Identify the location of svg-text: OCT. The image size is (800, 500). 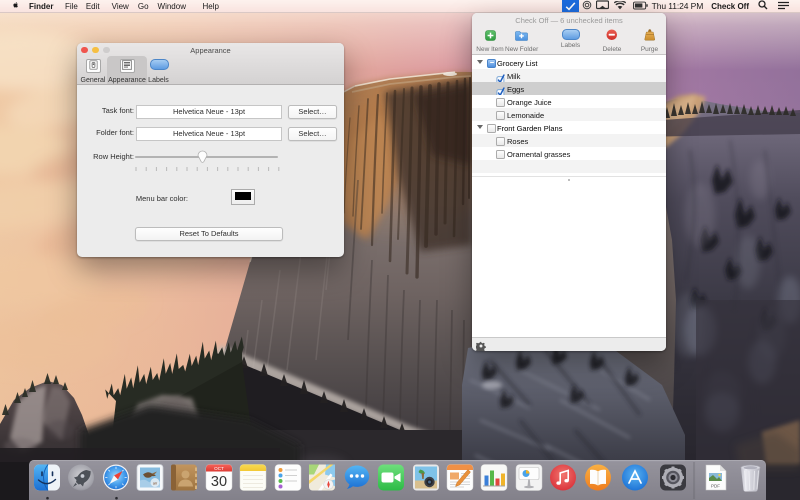
(219, 468).